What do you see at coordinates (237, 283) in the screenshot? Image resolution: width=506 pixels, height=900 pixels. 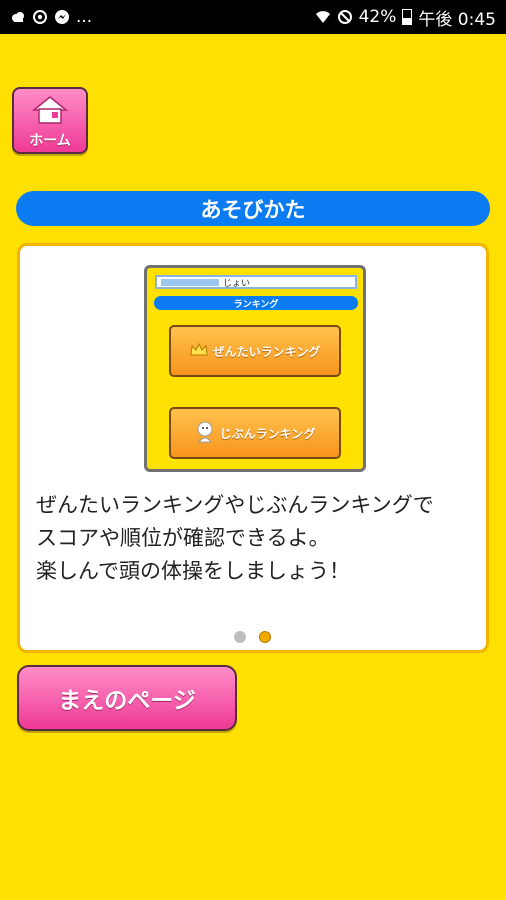 I see `preview-search-value: じょい` at bounding box center [237, 283].